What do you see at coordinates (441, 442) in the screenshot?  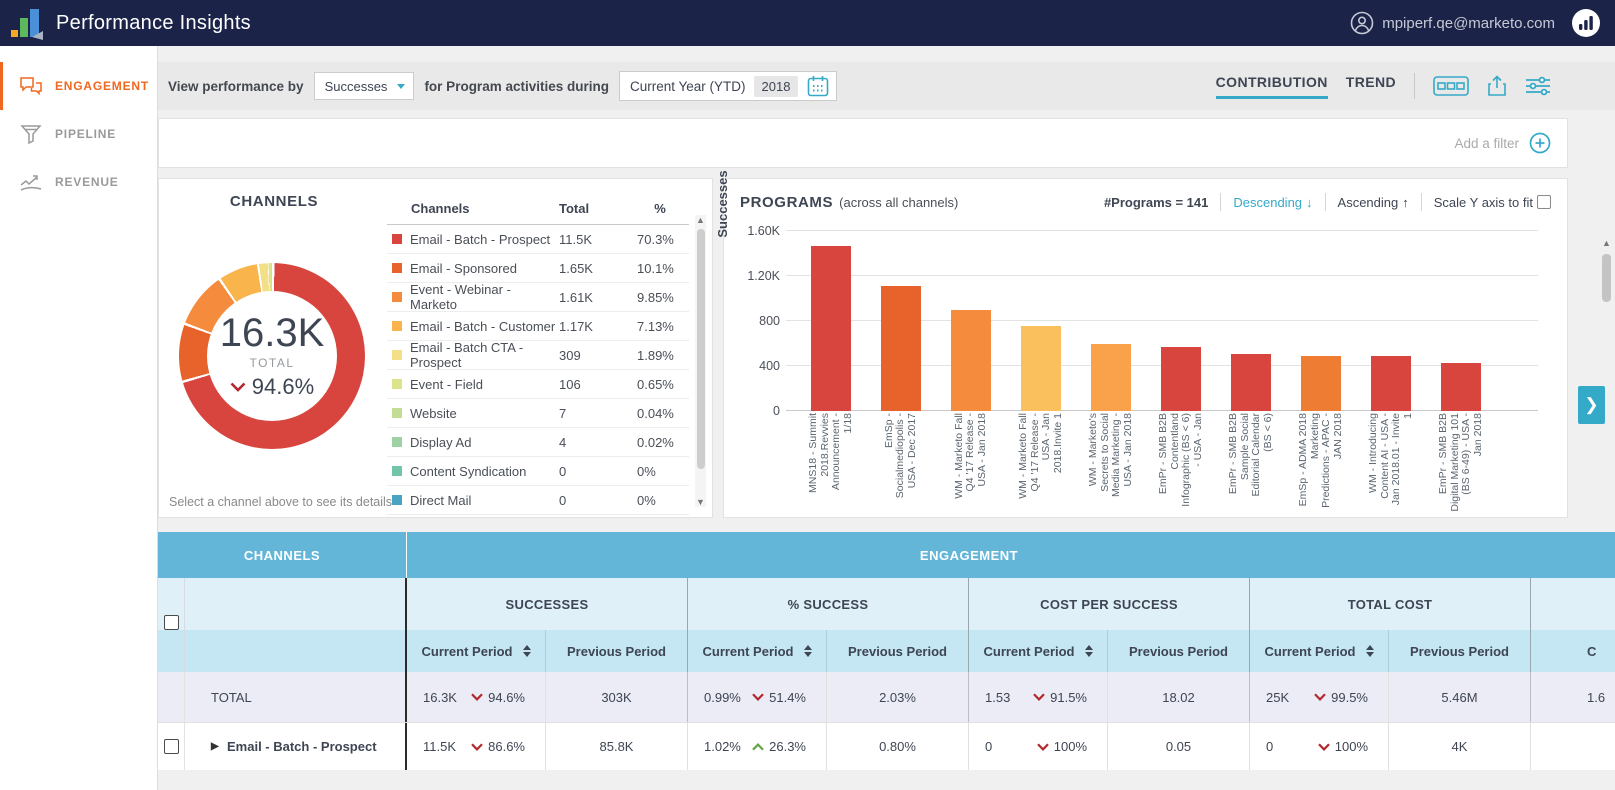 I see `channel-name: Display Ad` at bounding box center [441, 442].